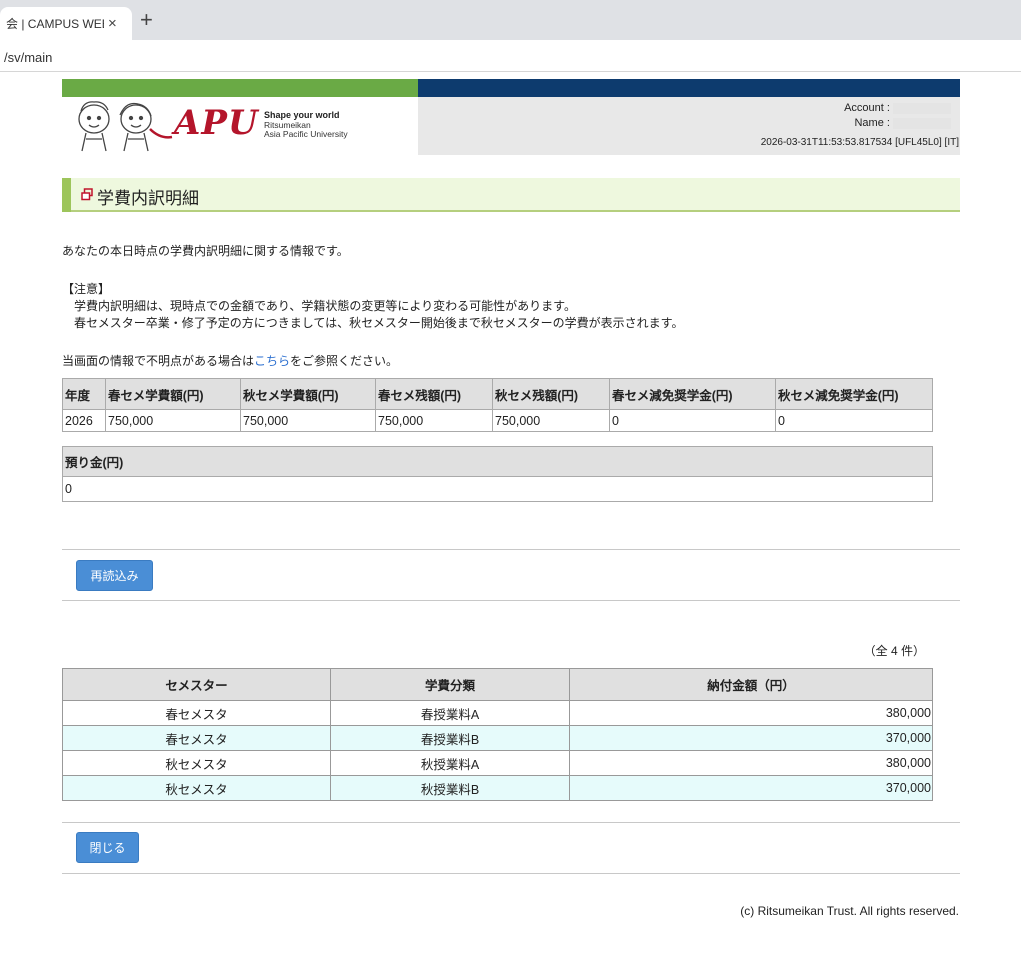  I want to click on table-row: 春セメスタ 春授業料A 380,000, so click(497, 713).